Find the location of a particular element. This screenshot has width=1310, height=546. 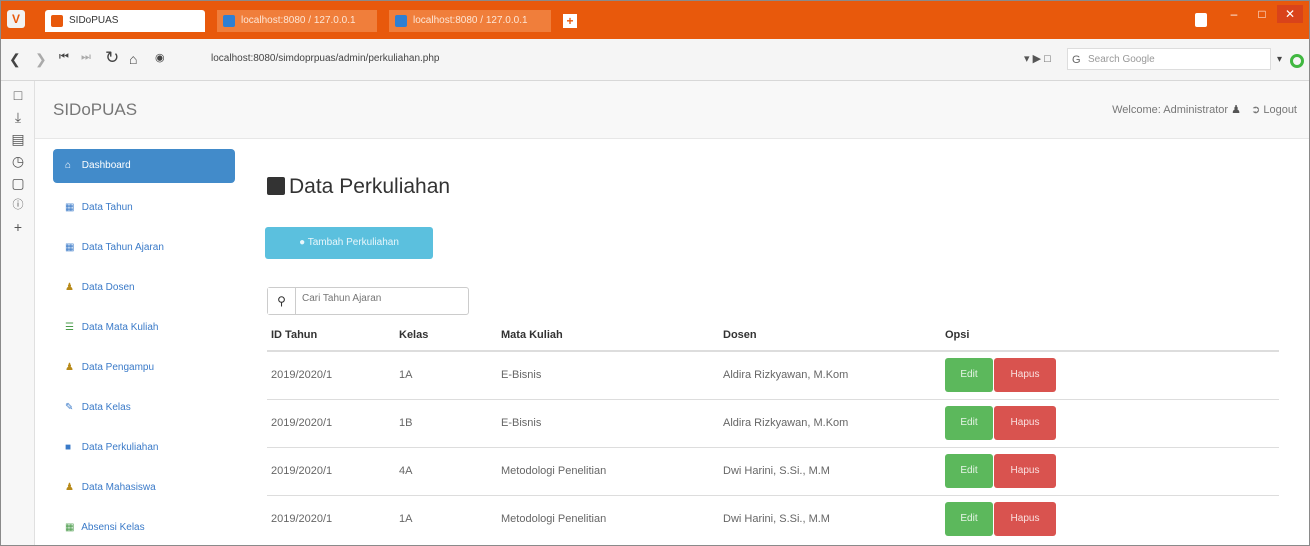

dropdown-icon: ▾ is located at coordinates (1279, 59).